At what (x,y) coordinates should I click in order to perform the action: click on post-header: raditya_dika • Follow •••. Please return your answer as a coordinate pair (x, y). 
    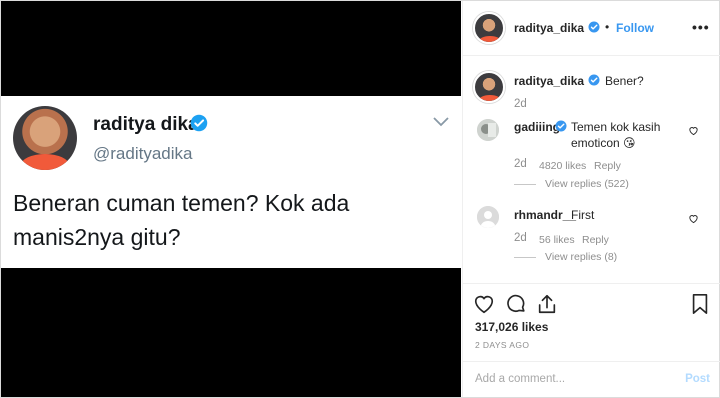
    Looking at the image, I should click on (591, 28).